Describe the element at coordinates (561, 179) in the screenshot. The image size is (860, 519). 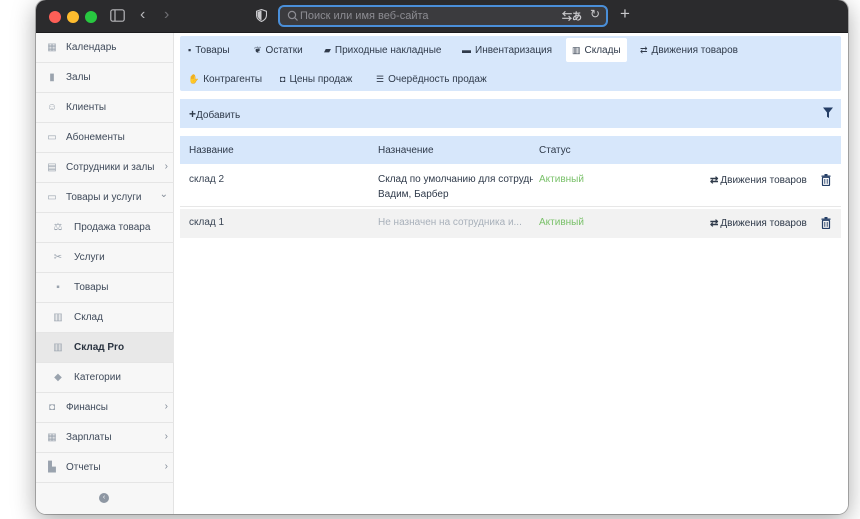
I see `status-badge: Активный` at that location.